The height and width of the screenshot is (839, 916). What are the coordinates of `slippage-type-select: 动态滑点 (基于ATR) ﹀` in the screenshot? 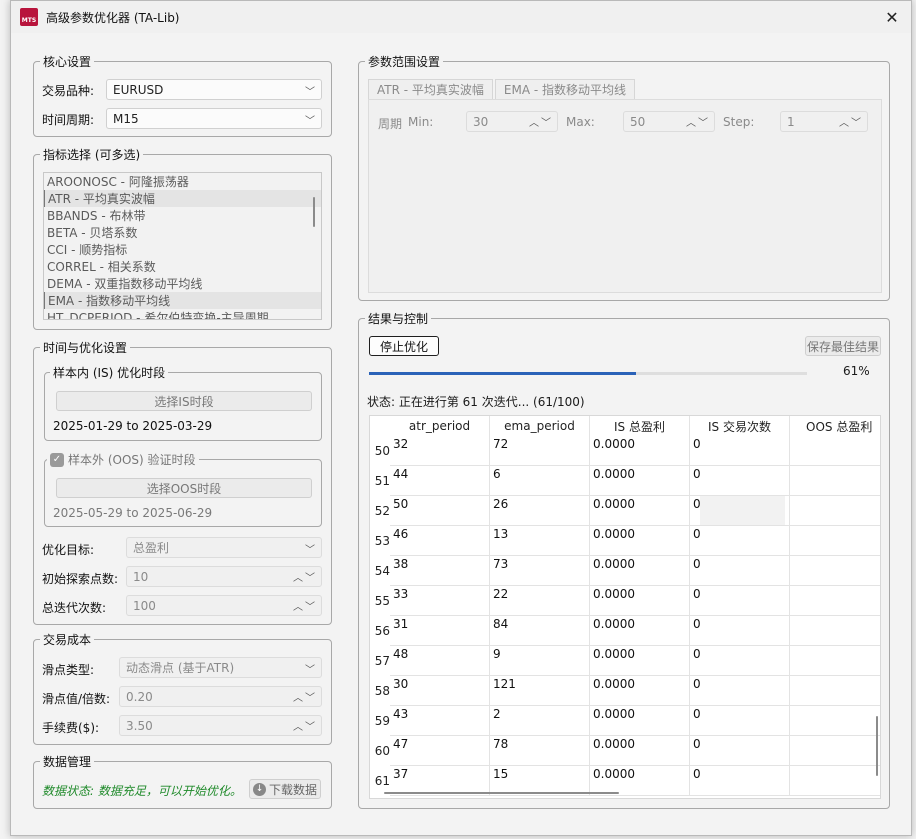 It's located at (220, 667).